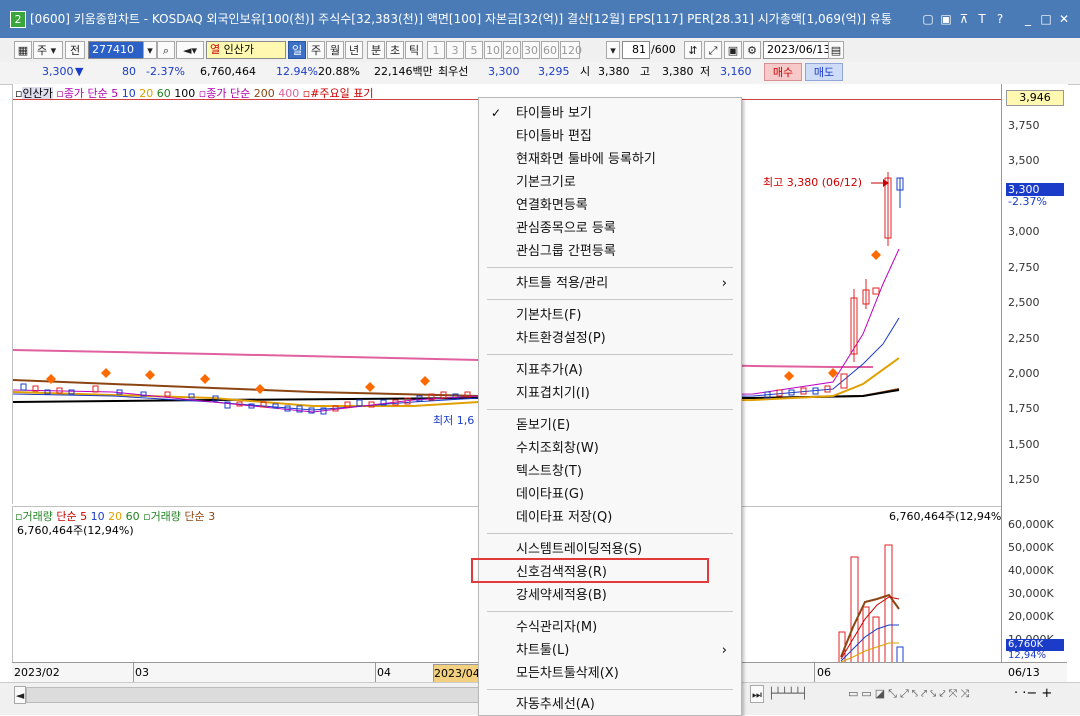 The width and height of the screenshot is (1080, 716). Describe the element at coordinates (557, 449) in the screenshot. I see `menu-item-value-window: 수치조회창(W)` at that location.